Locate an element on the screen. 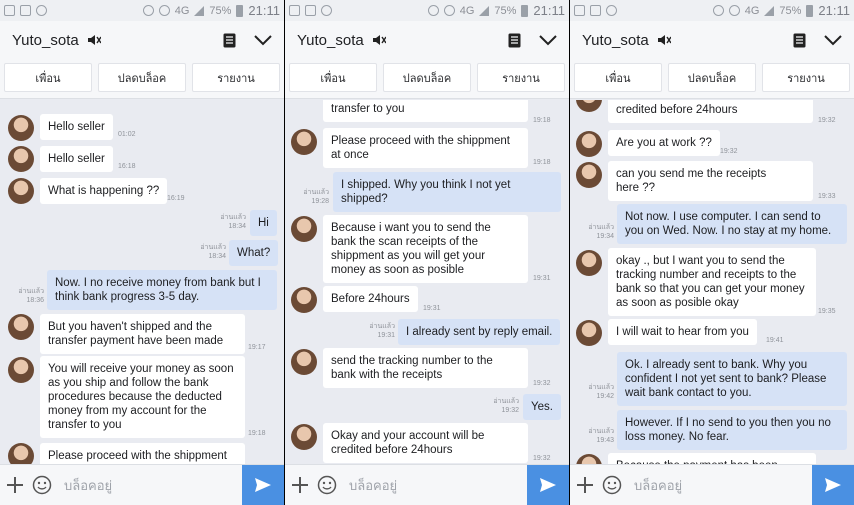  incoming-message: credited before 24hours is located at coordinates (710, 111).